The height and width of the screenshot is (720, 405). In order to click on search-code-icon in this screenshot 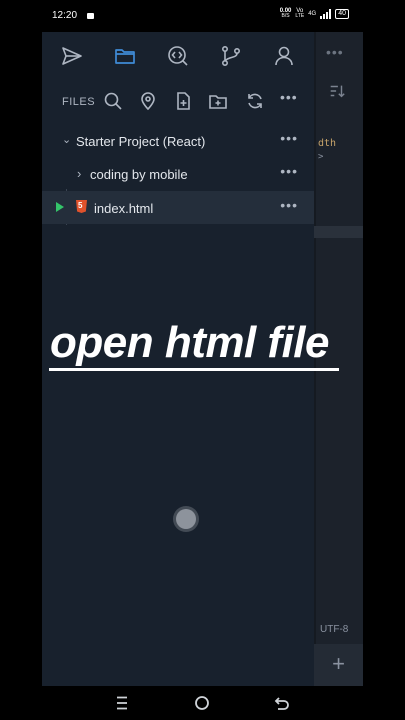, I will do `click(178, 56)`.